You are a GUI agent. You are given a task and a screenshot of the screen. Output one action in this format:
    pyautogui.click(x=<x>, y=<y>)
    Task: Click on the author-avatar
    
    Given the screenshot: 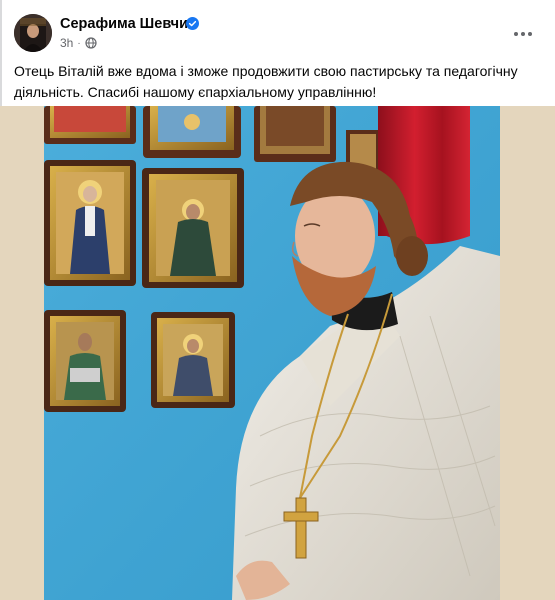 What is the action you would take?
    pyautogui.click(x=33, y=33)
    